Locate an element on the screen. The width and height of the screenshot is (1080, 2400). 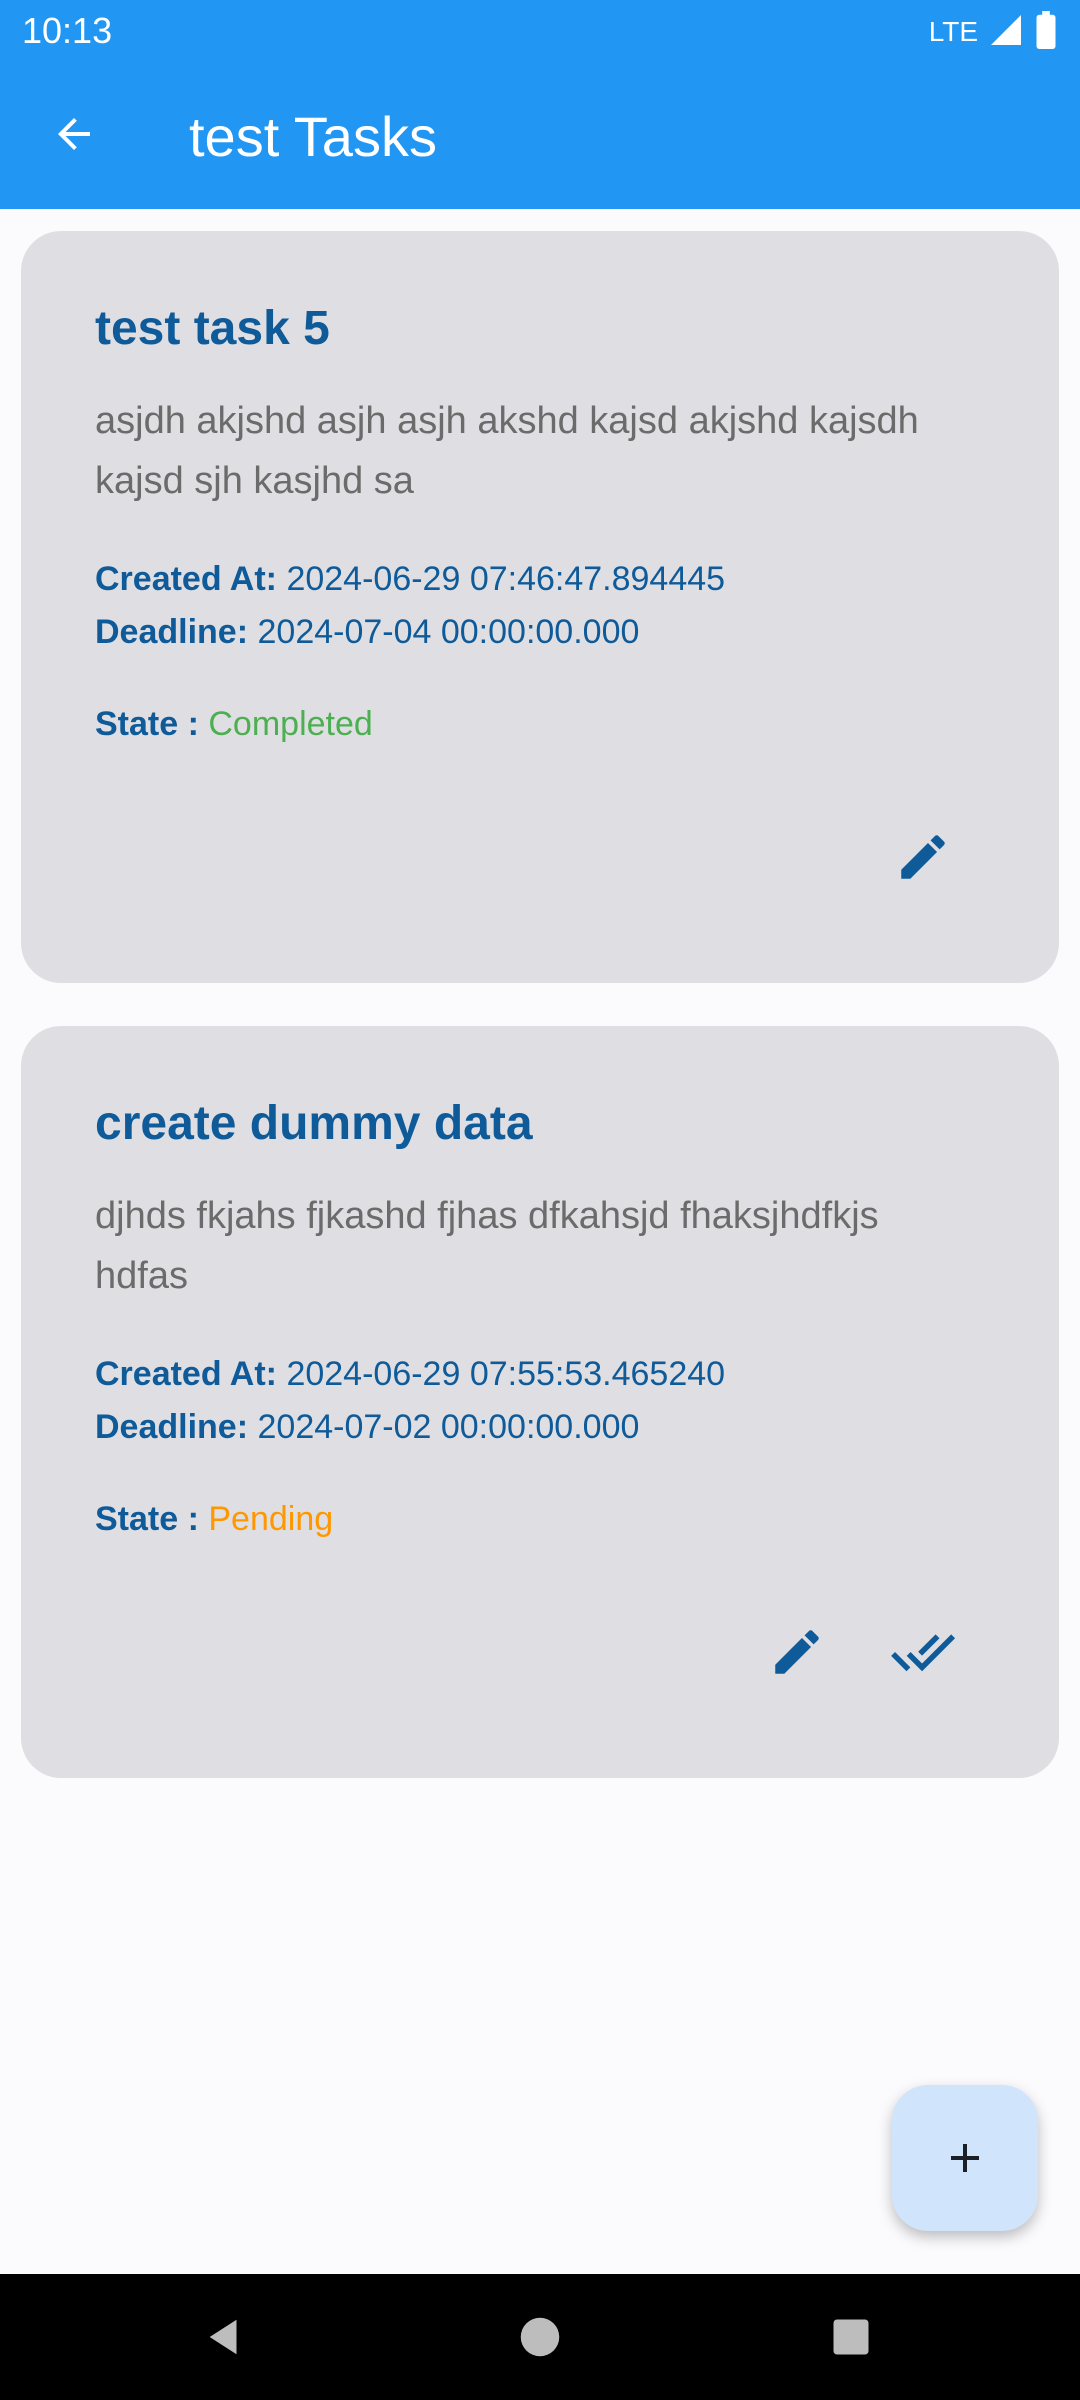
status-indicators: LTE is located at coordinates (993, 32).